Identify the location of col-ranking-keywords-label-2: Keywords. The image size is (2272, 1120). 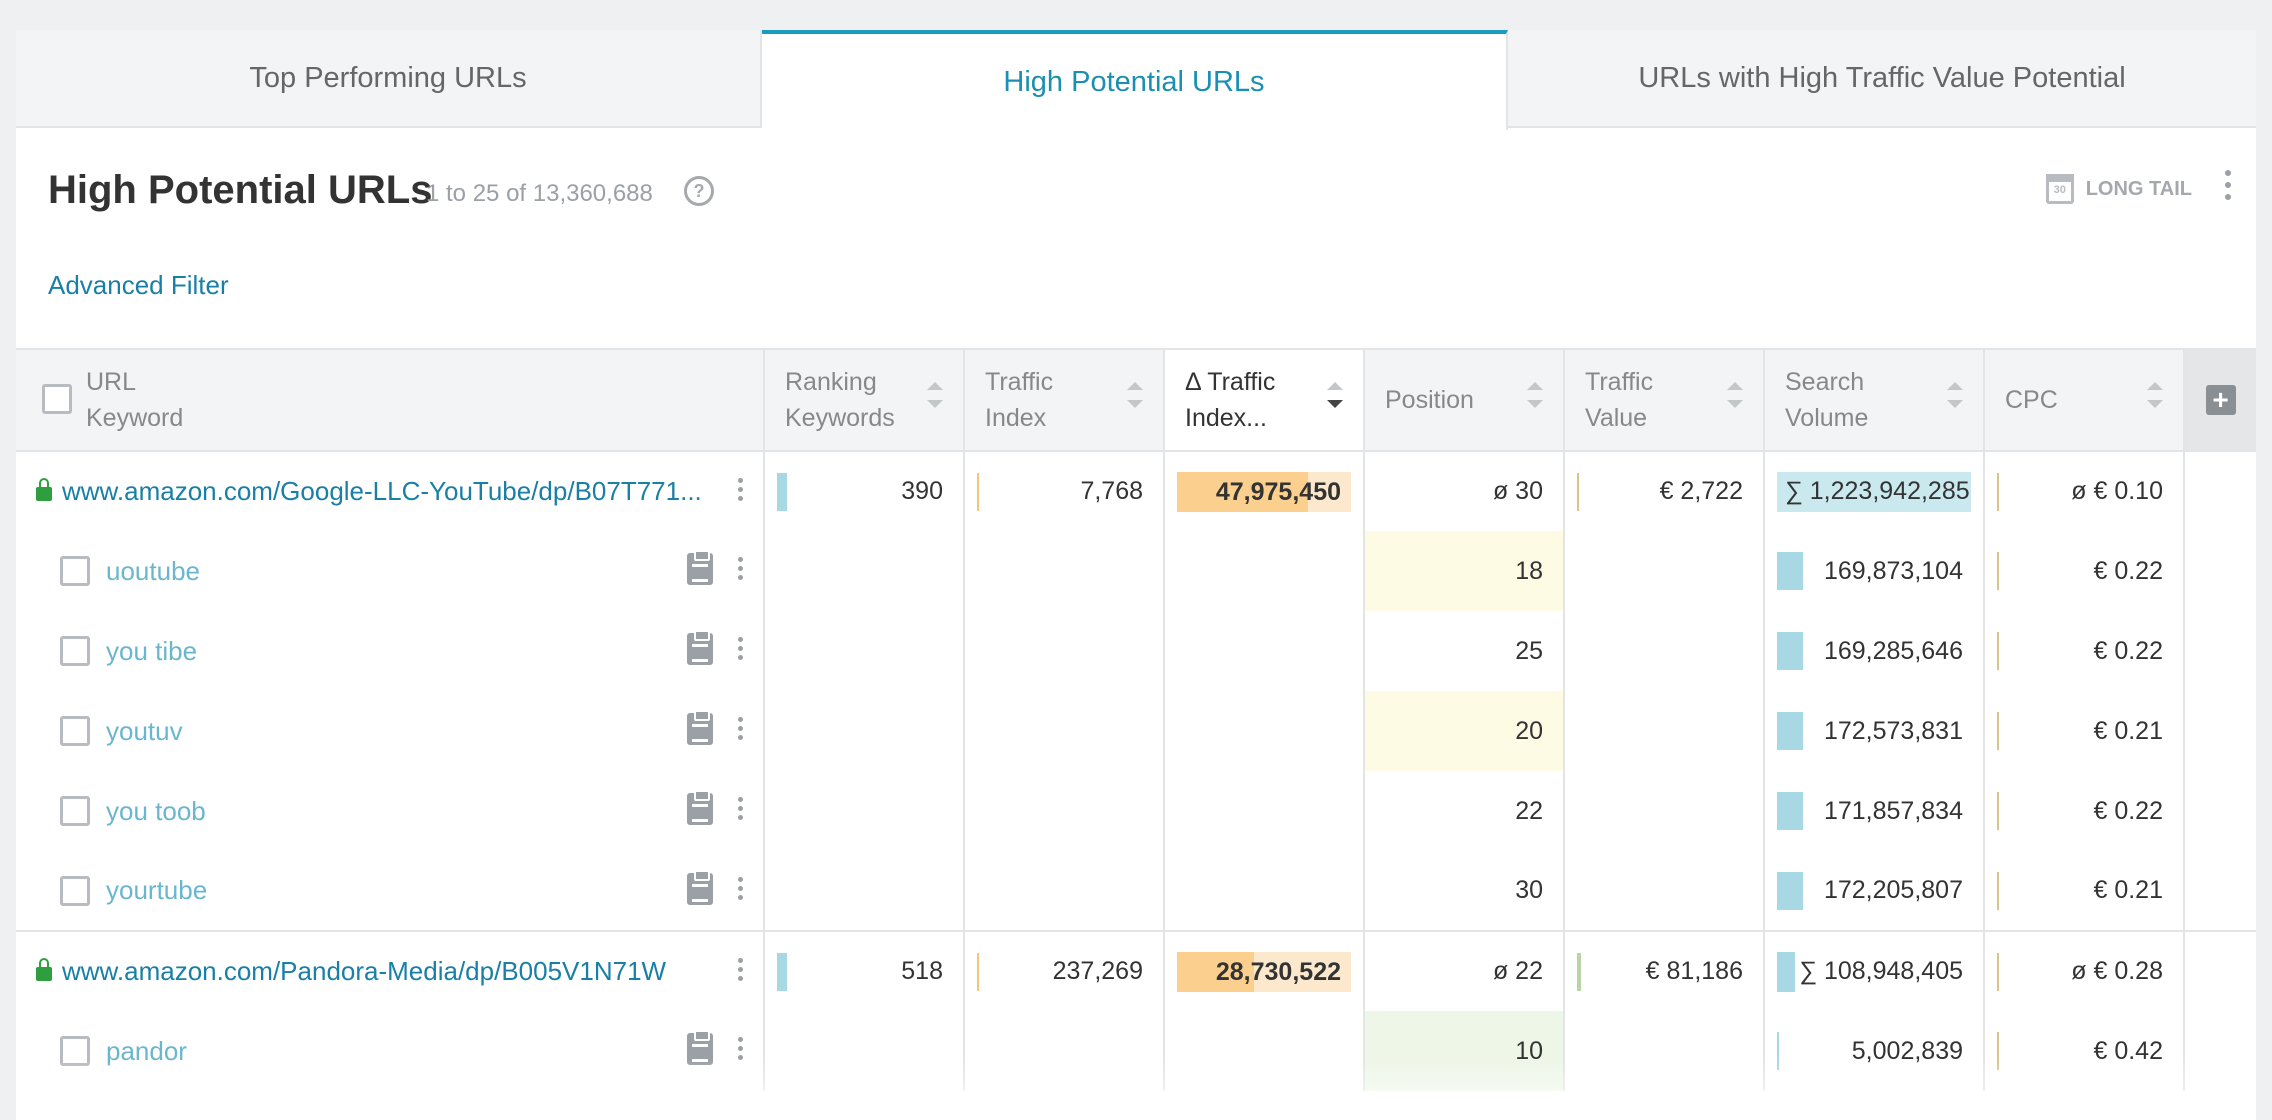
(840, 418).